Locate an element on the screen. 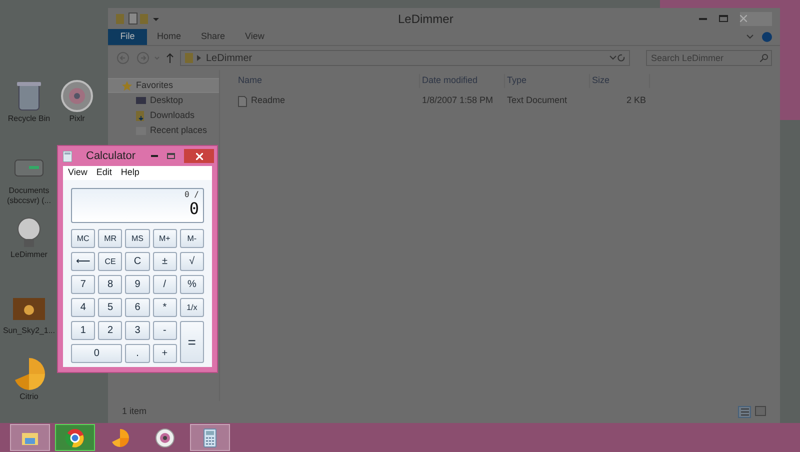  calculator-key: ± is located at coordinates (164, 261).